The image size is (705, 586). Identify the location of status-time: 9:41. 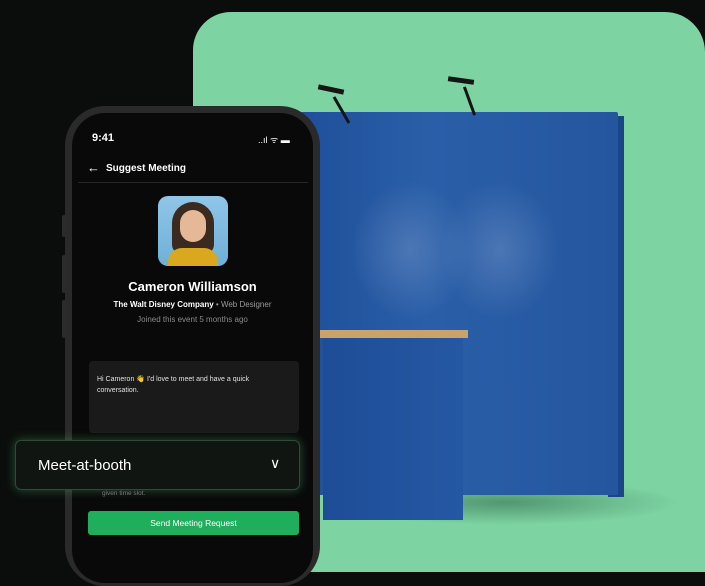
(103, 138).